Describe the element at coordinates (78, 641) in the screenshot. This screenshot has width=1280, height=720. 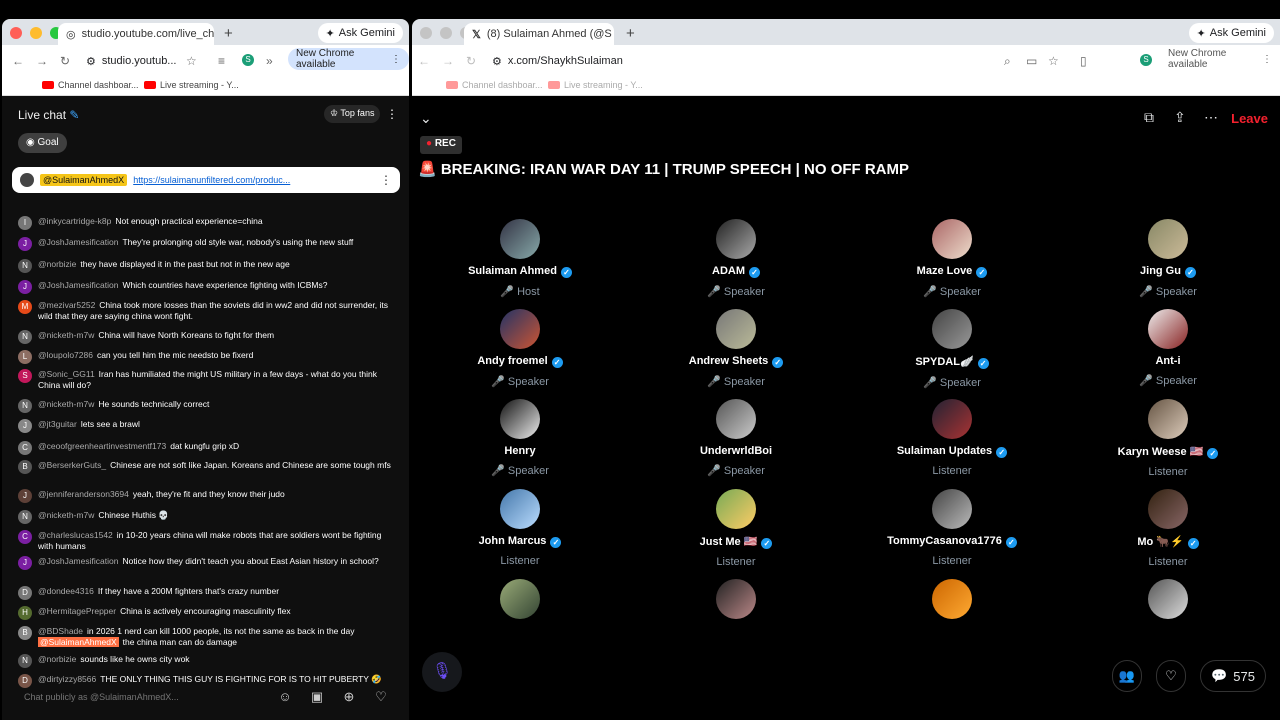
I see `mention-chip: @SulaimanAhmedX` at that location.